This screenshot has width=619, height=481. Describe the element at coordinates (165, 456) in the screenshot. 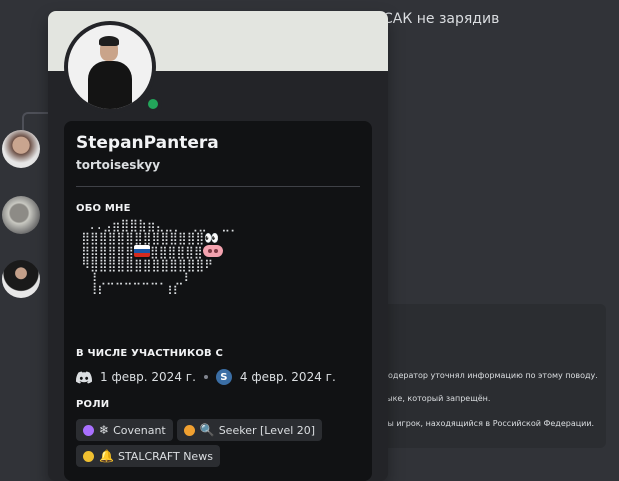

I see `role-name: STALCRAFT News` at that location.